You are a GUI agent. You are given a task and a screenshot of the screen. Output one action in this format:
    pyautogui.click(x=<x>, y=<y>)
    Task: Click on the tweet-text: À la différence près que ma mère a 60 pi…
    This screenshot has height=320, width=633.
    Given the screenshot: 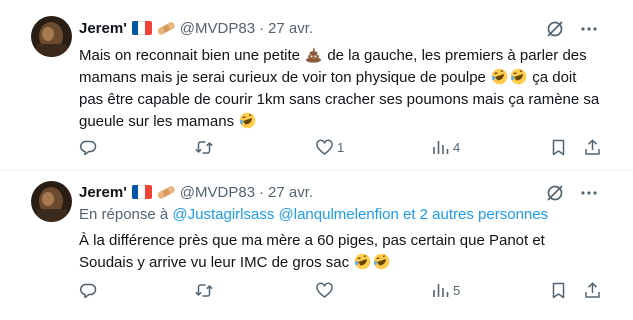 What is the action you would take?
    pyautogui.click(x=339, y=252)
    